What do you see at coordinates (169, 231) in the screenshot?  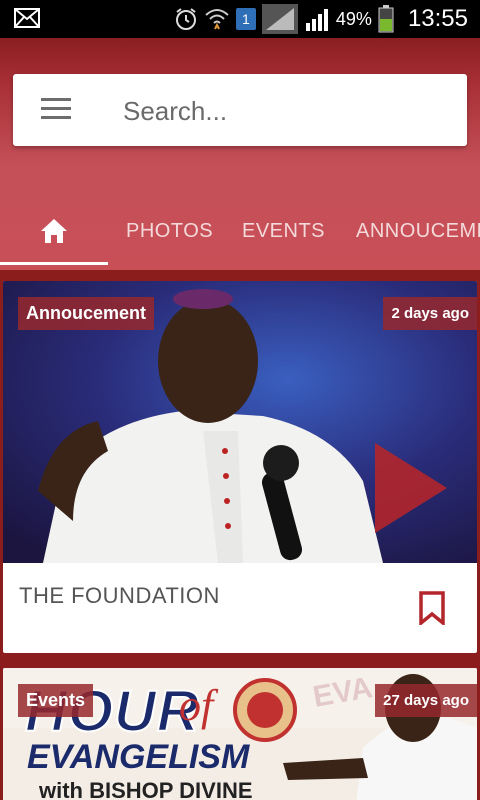 I see `tab-photos: PHOTOS` at bounding box center [169, 231].